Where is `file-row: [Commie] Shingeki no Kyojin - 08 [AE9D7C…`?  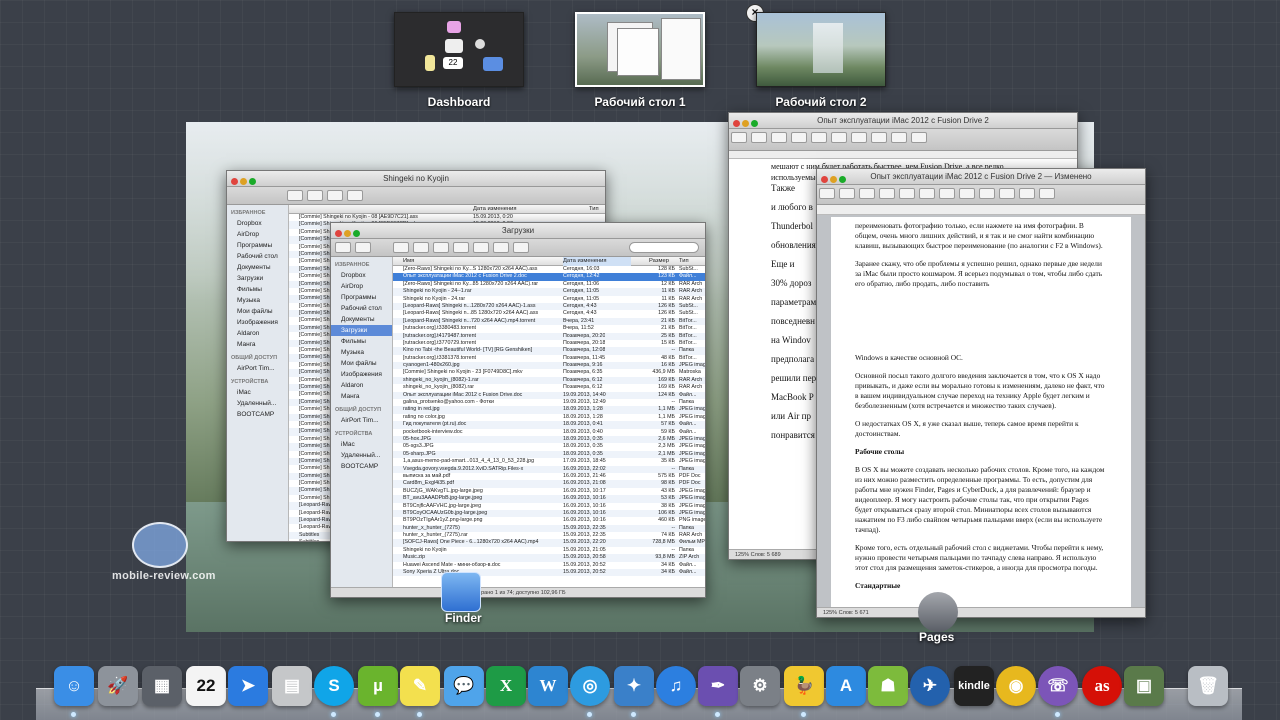
file-row: [Commie] Shingeki no Kyojin - 08 [AE9D7C… is located at coordinates (447, 217).